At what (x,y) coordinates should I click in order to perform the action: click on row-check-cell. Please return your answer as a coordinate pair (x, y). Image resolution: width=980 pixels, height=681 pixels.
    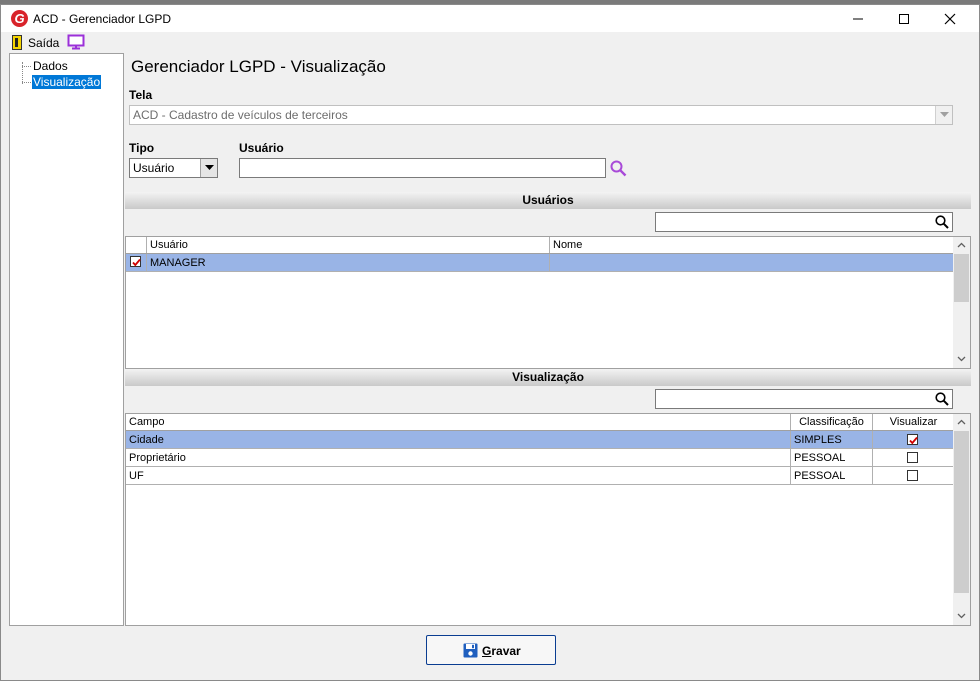
    Looking at the image, I should click on (136, 262).